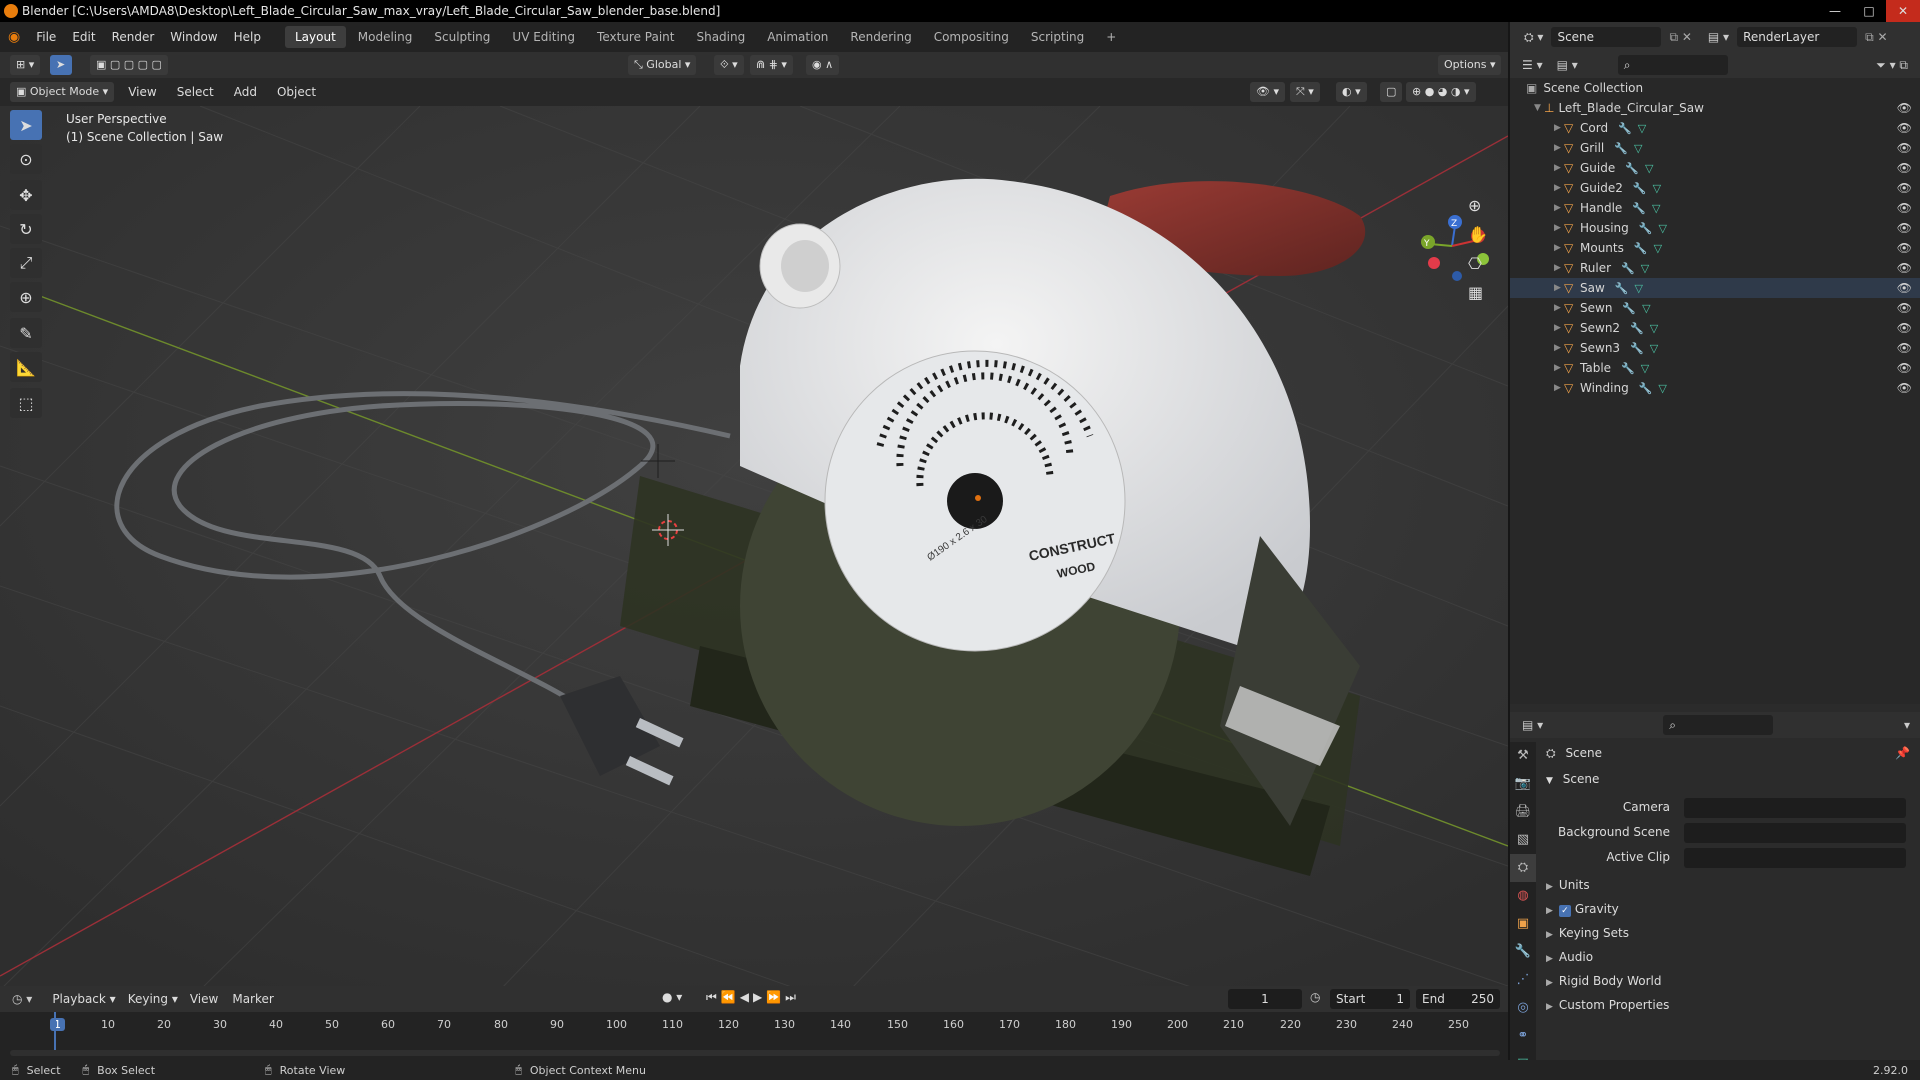 This screenshot has height=1080, width=1920. What do you see at coordinates (1715, 288) in the screenshot?
I see `outliner-item-saw: ▶ ▽ Saw 🔧 ▽ 👁` at bounding box center [1715, 288].